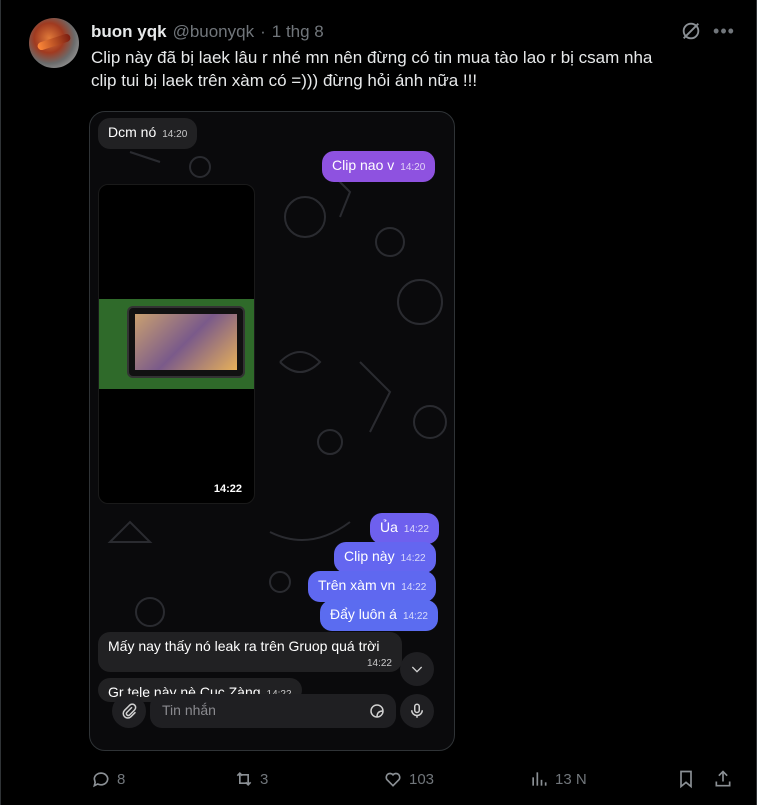  Describe the element at coordinates (129, 32) in the screenshot. I see `display-name: buon yqk` at that location.